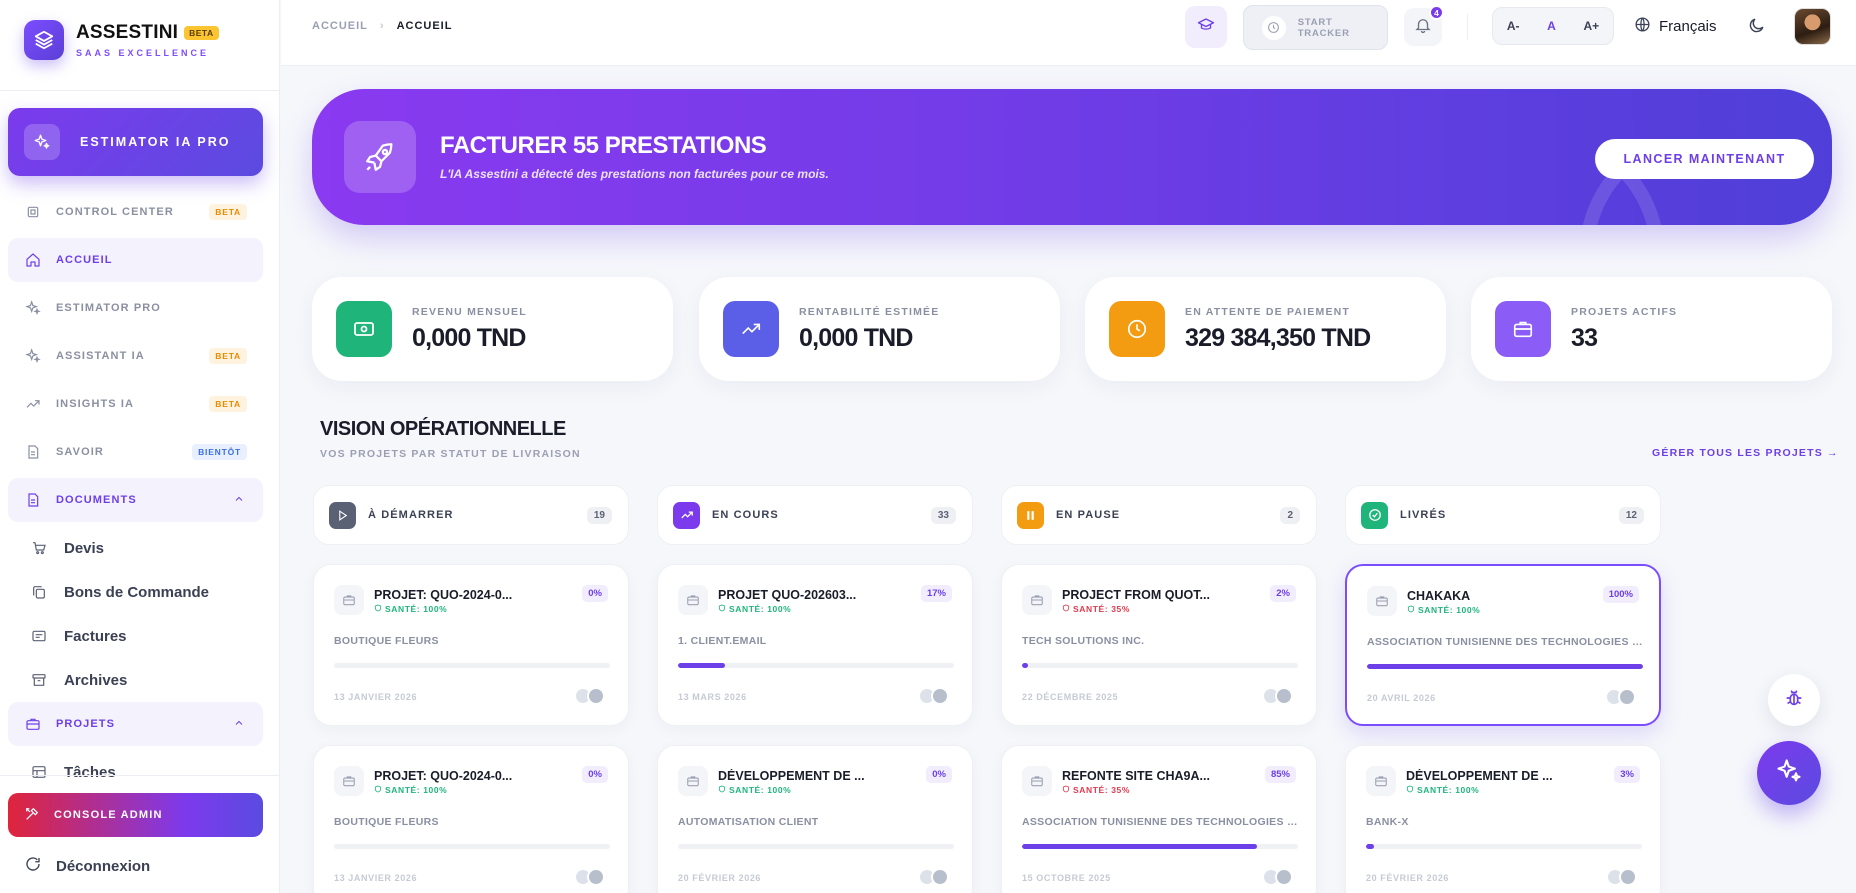 Image resolution: width=1856 pixels, height=893 pixels. I want to click on beta-badge: BETA, so click(228, 404).